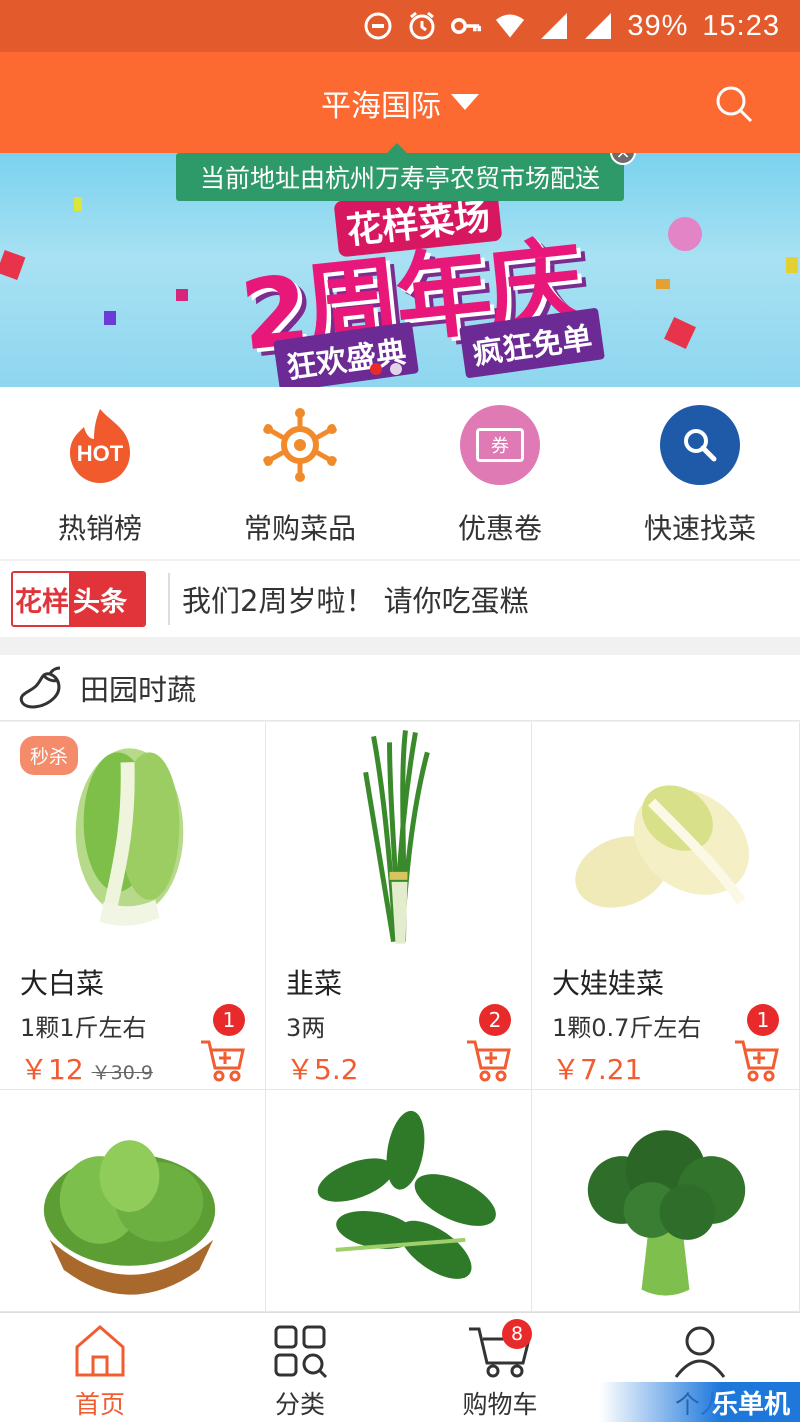  What do you see at coordinates (465, 101) in the screenshot?
I see `caret-down-icon` at bounding box center [465, 101].